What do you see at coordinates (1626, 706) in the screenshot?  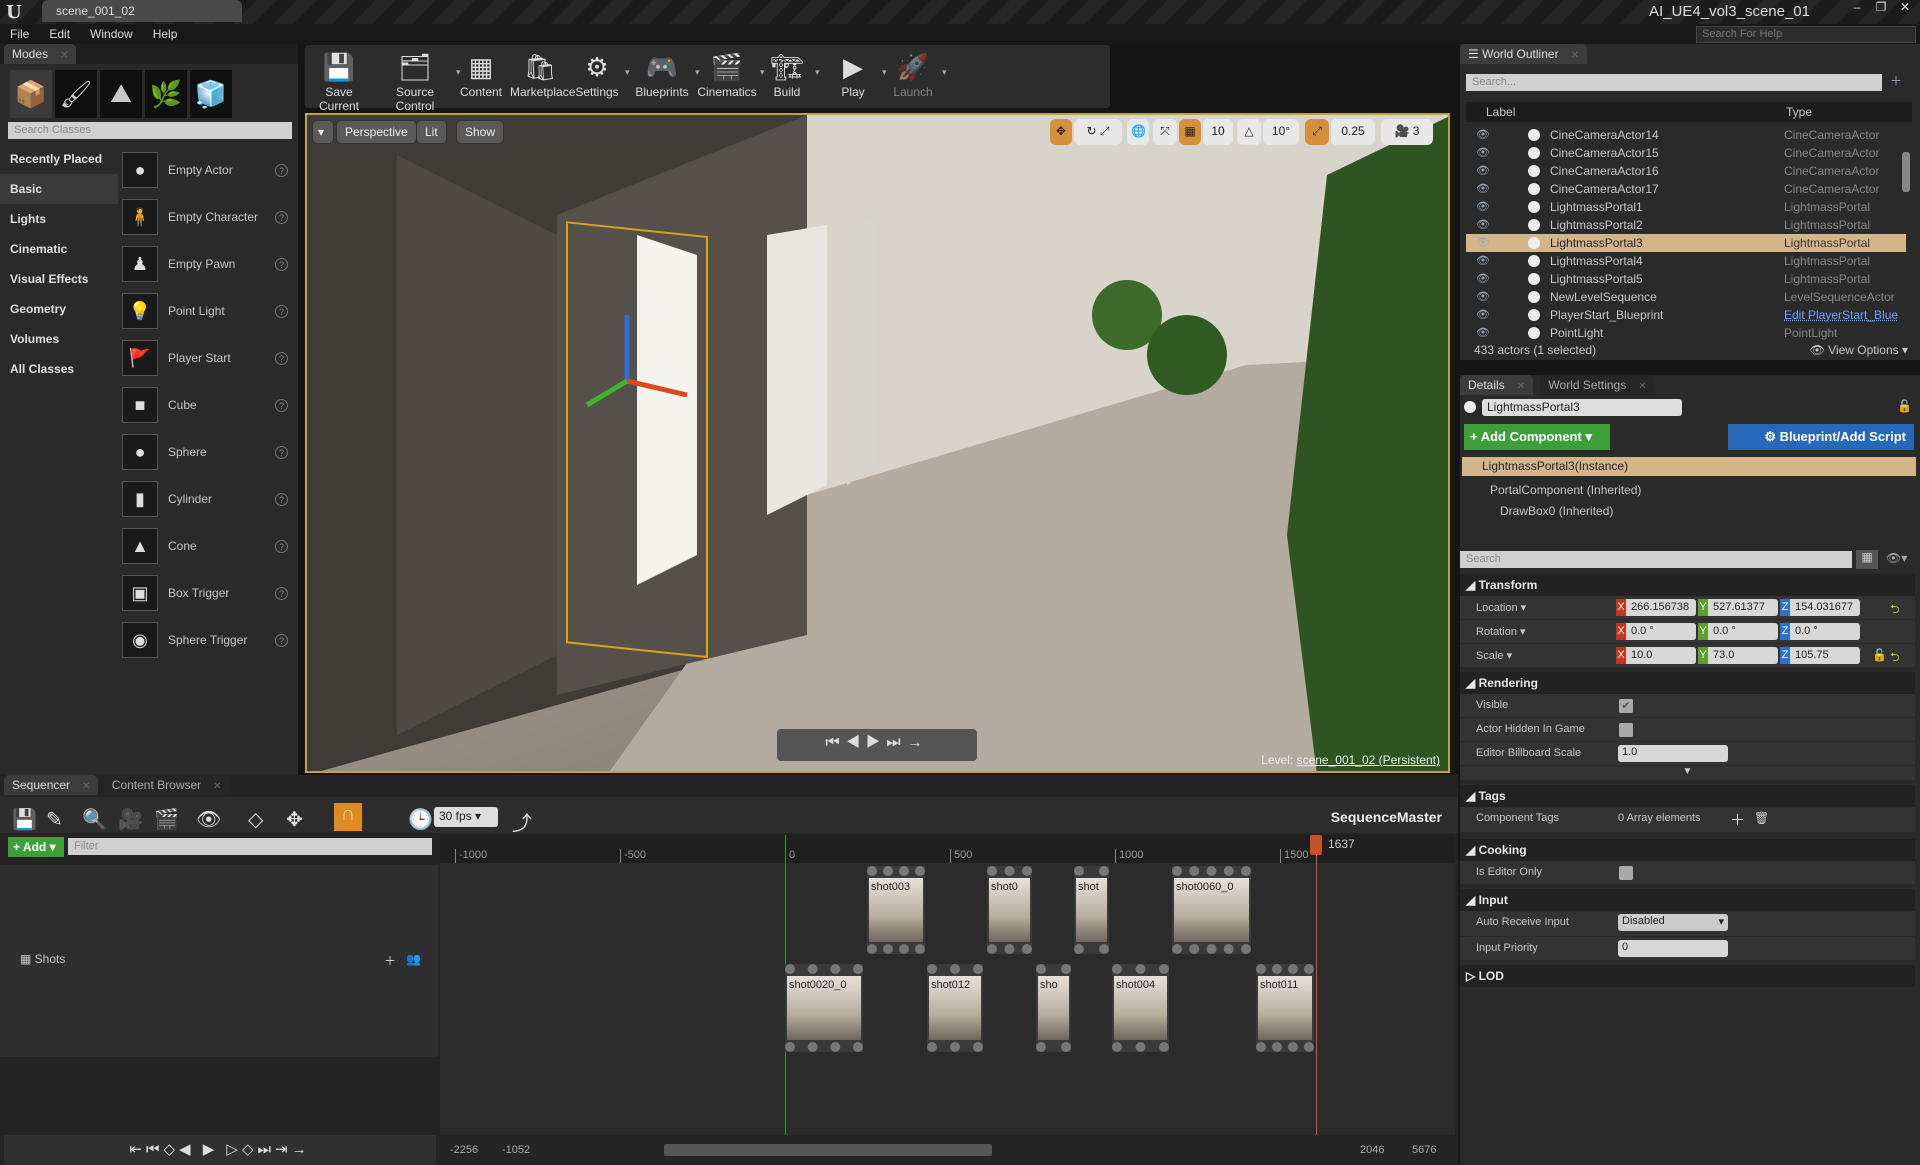 I see `visible-checkbox: ✔` at bounding box center [1626, 706].